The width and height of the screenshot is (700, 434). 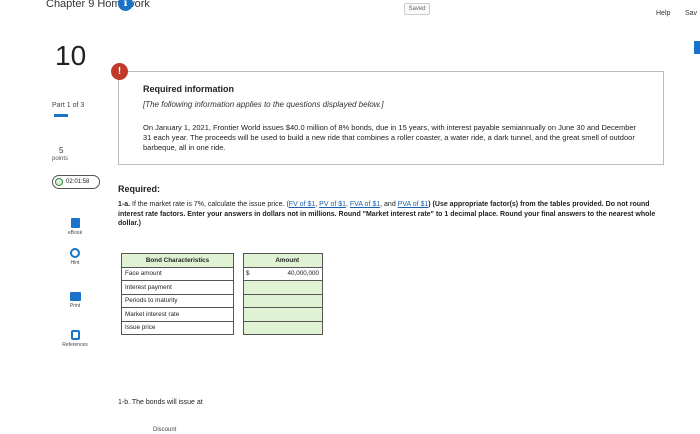 What do you see at coordinates (75, 345) in the screenshot?
I see `references-label: References` at bounding box center [75, 345].